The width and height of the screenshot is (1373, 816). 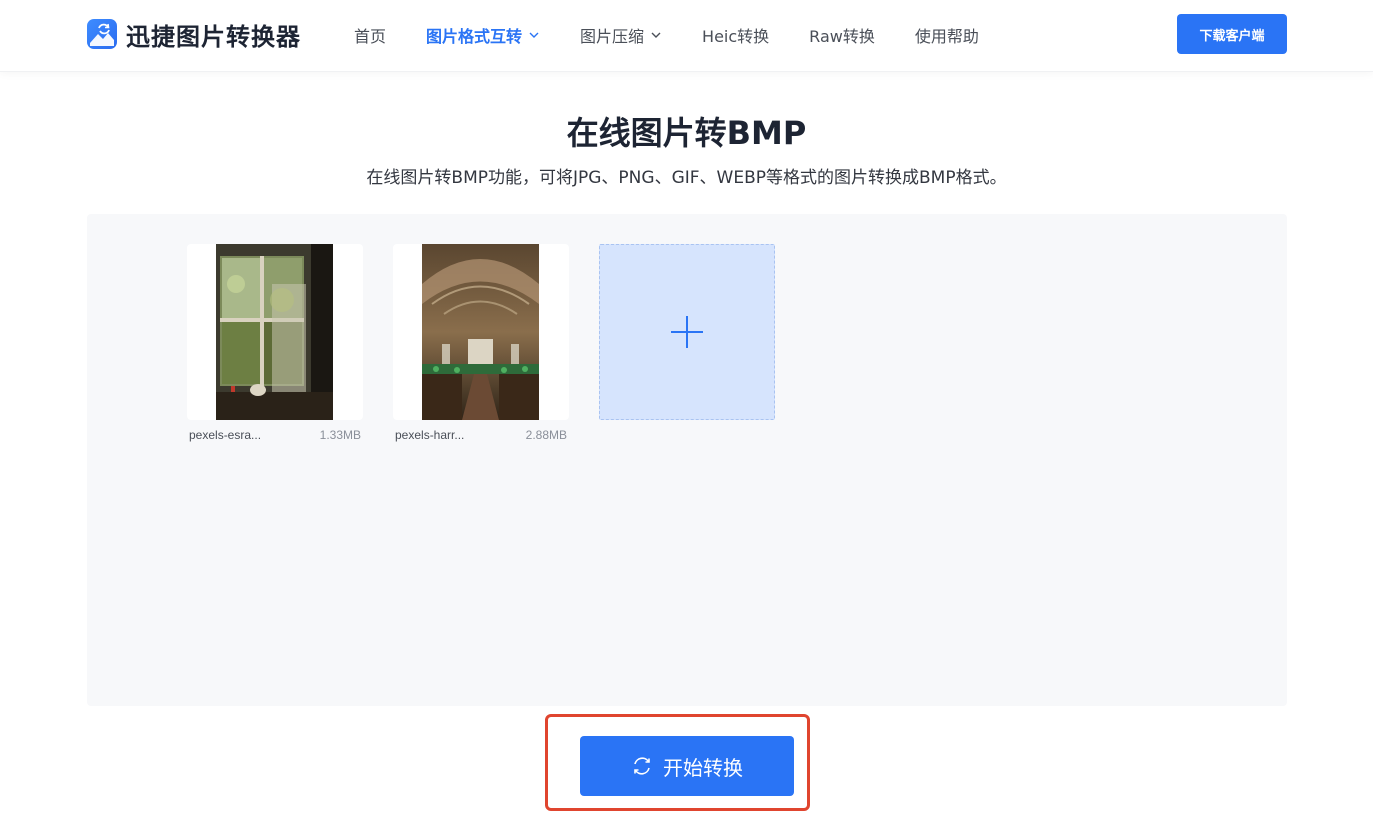 I want to click on window-photo-image, so click(x=274, y=332).